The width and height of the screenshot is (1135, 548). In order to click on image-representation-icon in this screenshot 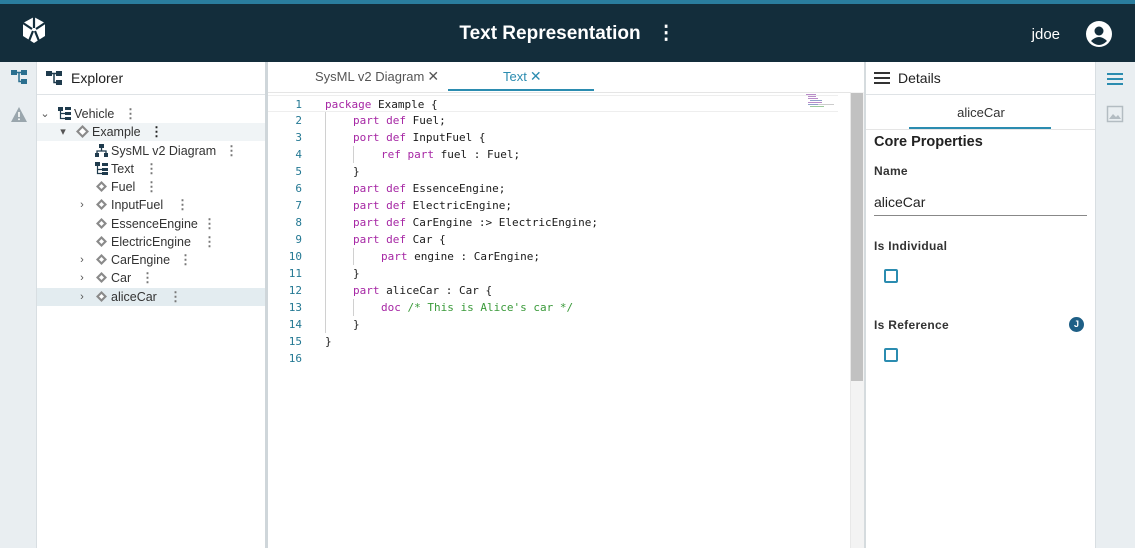, I will do `click(1115, 114)`.